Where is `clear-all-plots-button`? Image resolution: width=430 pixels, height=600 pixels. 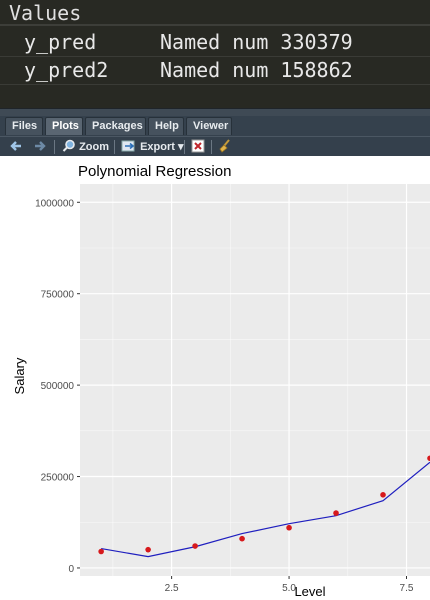
clear-all-plots-button is located at coordinates (225, 147).